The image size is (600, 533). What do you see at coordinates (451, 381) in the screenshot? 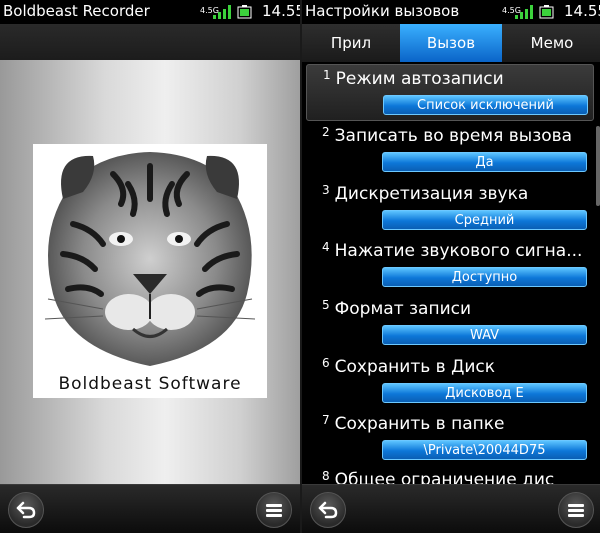
I see `setting-save-to-drive: 6 Сохранить в Диск Дисковод E` at bounding box center [451, 381].